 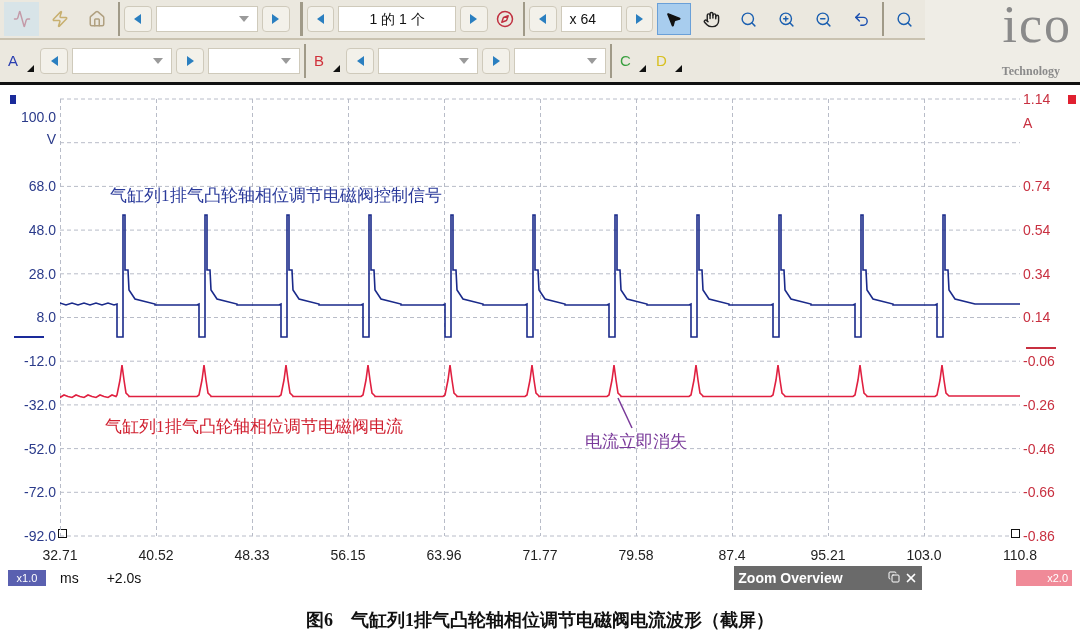 I want to click on panel-title: Zoom Overview, so click(x=790, y=578).